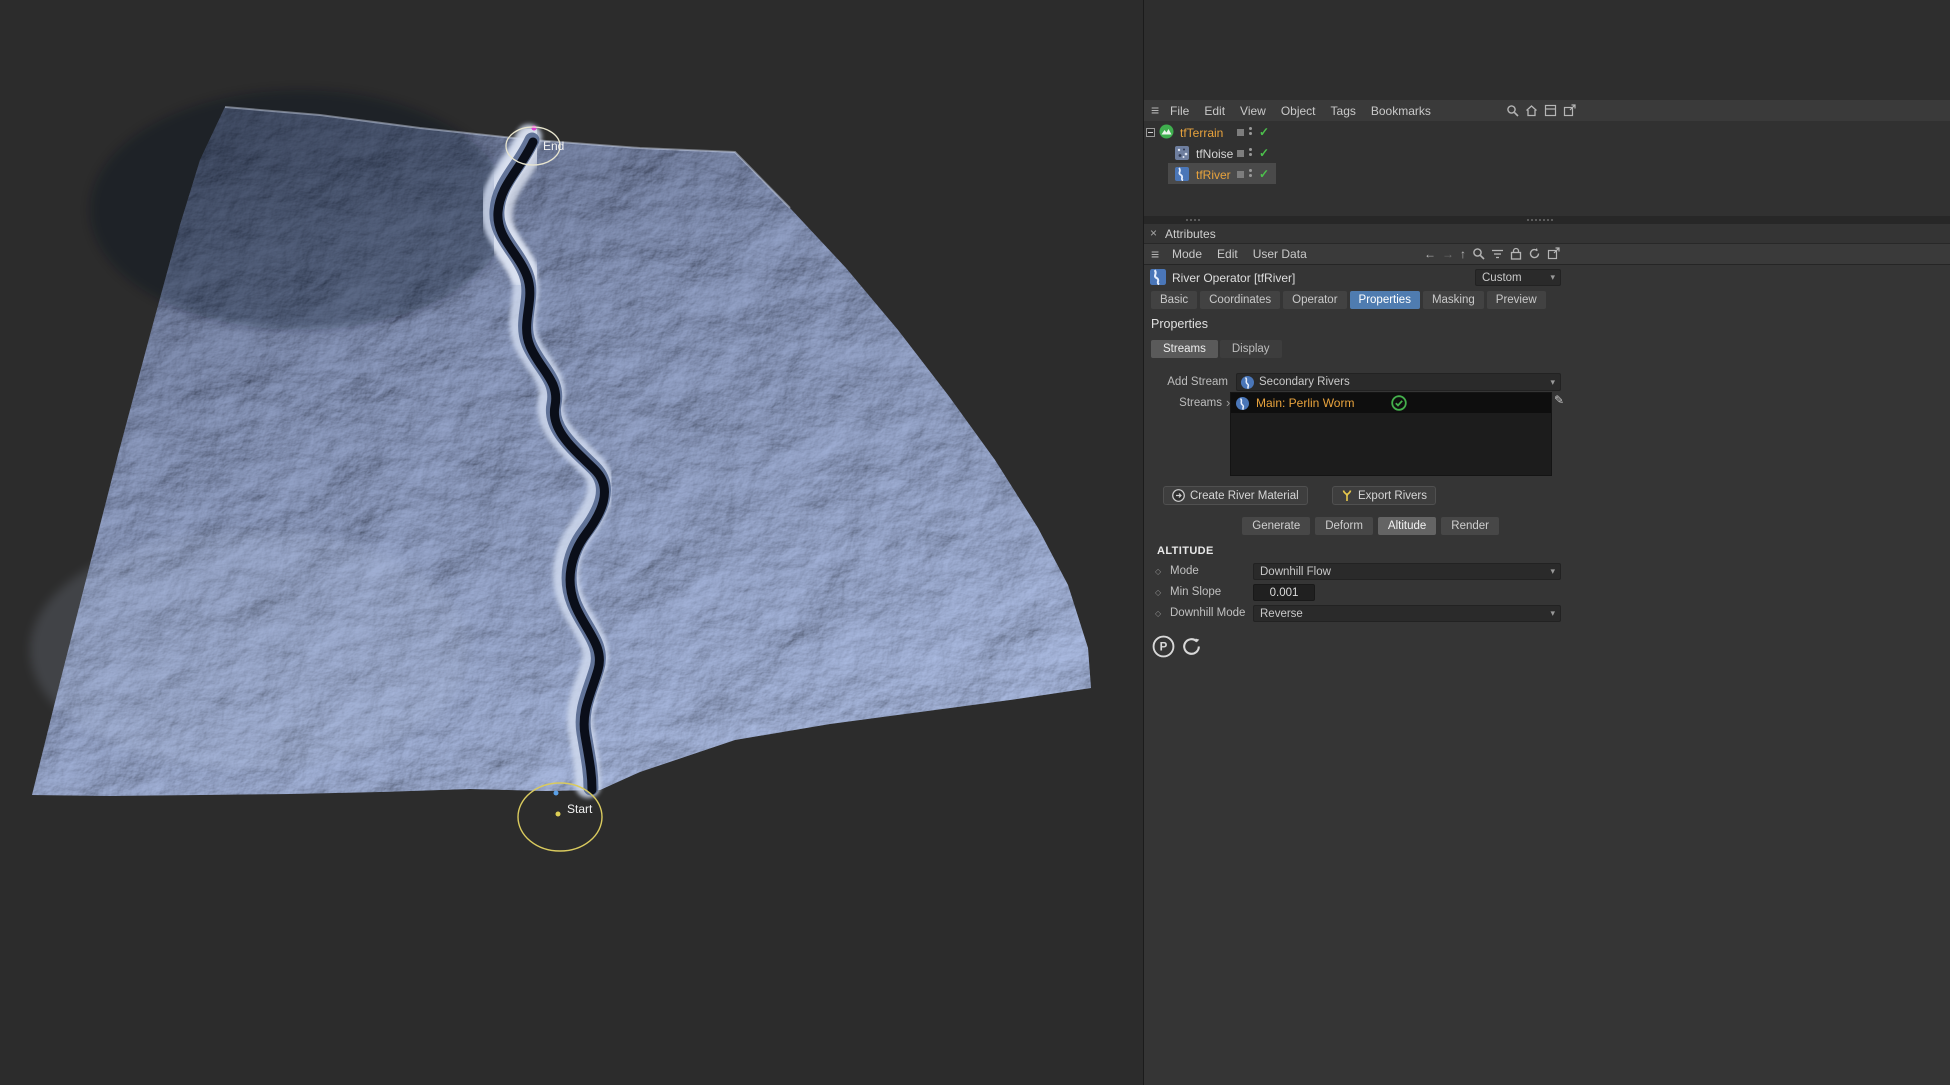 The image size is (1950, 1085). Describe the element at coordinates (1516, 253) in the screenshot. I see `lock-icon` at that location.